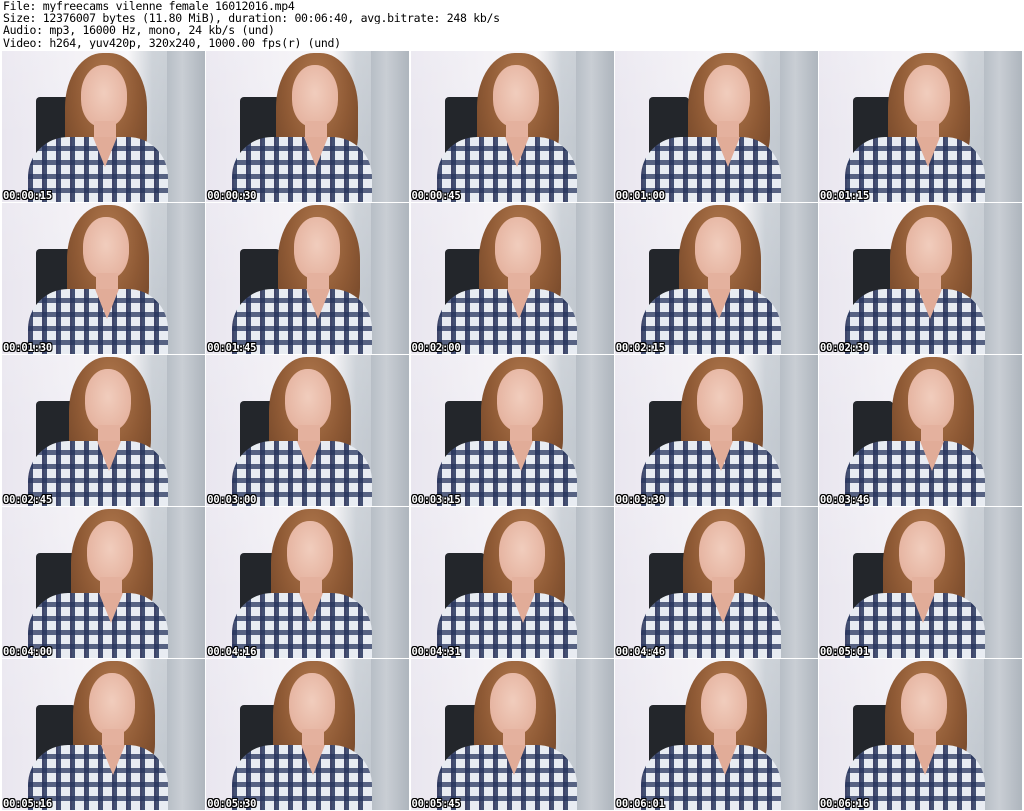 Image resolution: width=1024 pixels, height=811 pixels. Describe the element at coordinates (436, 196) in the screenshot. I see `thumbnail-timestamp: 00:00:45` at that location.